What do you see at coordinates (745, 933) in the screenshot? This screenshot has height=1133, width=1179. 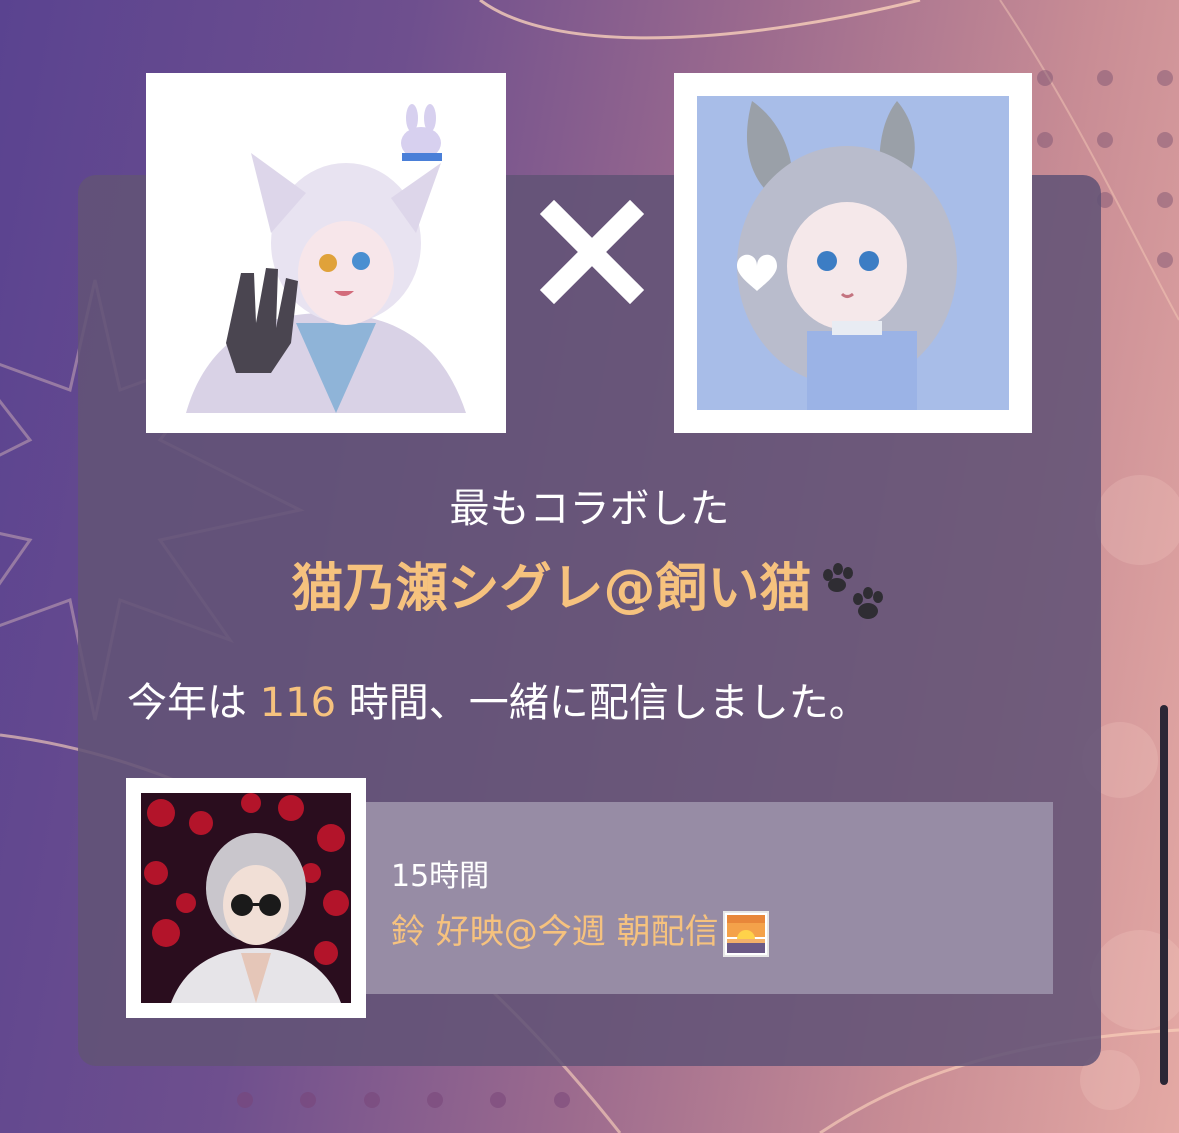 I see `sunrise-icon` at bounding box center [745, 933].